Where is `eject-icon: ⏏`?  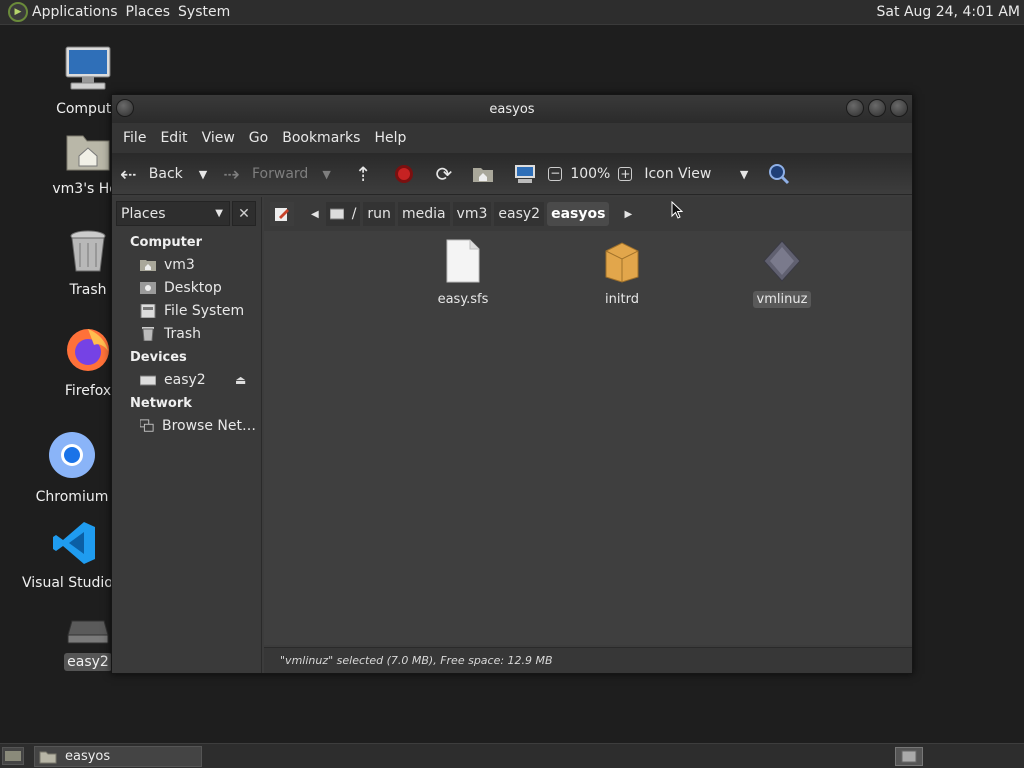
eject-icon: ⏏ is located at coordinates (240, 380).